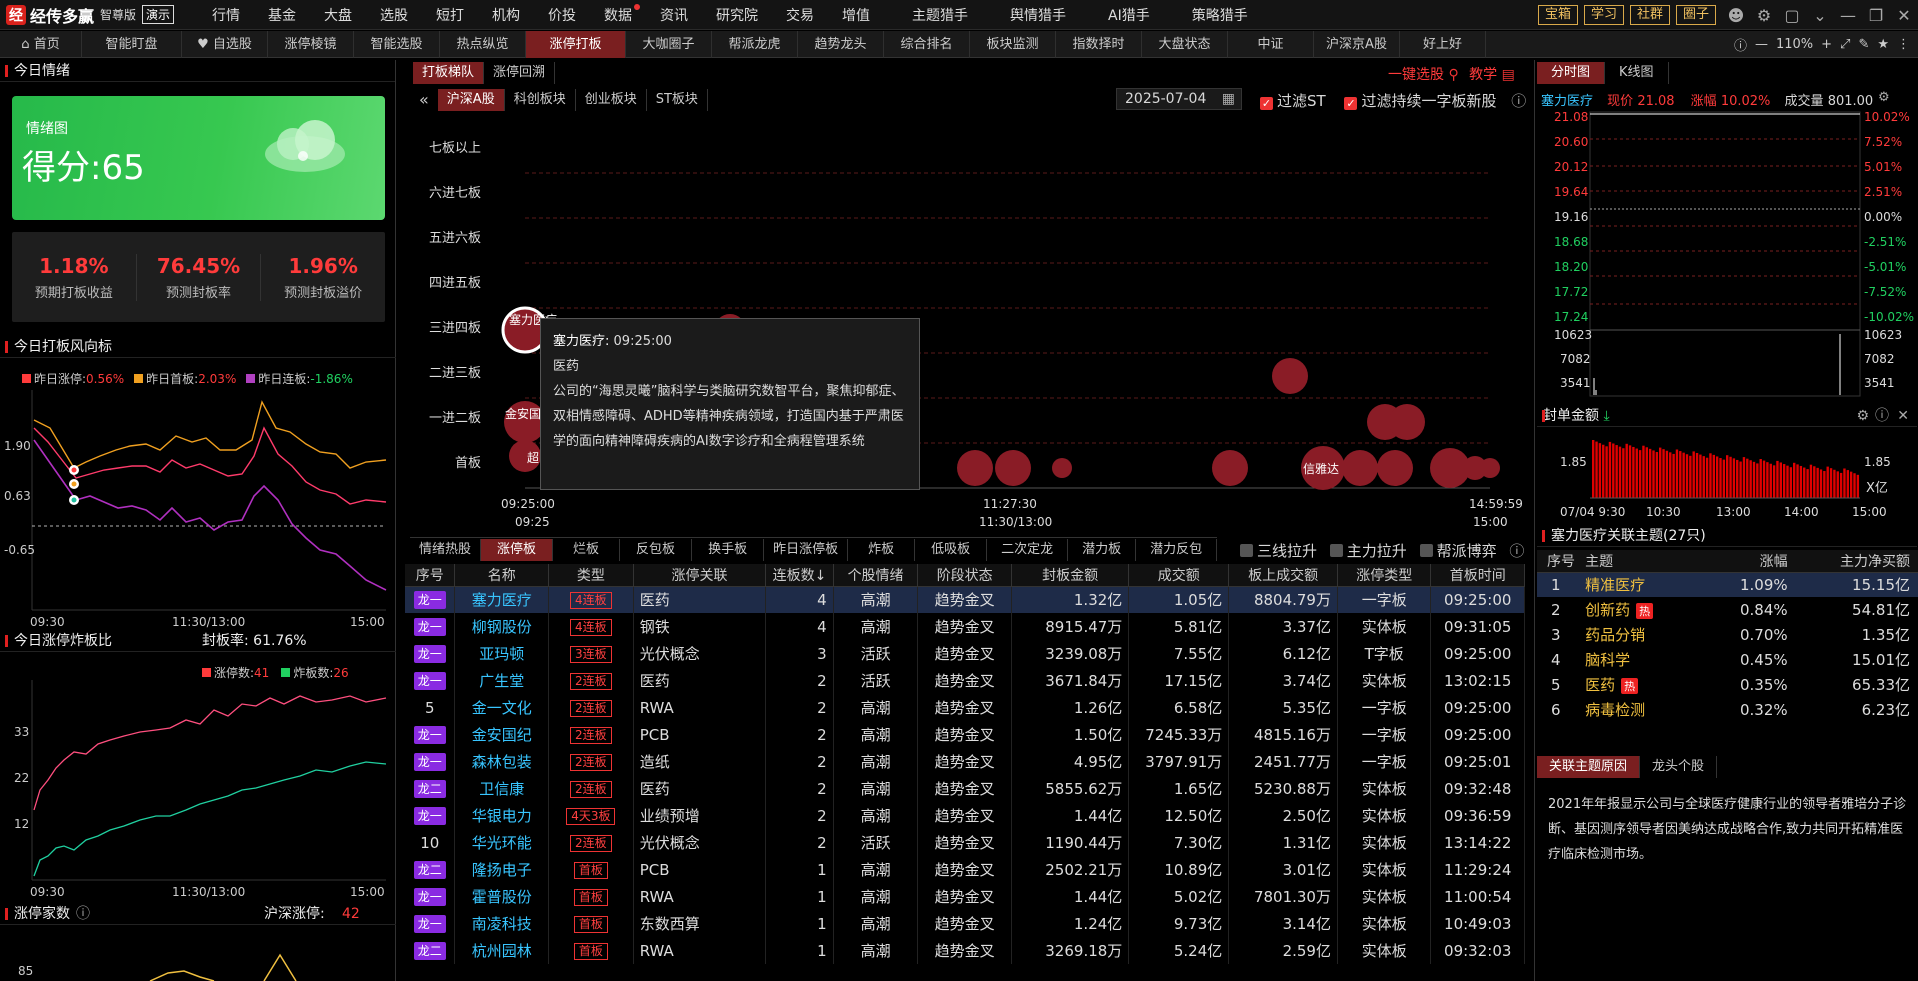 The height and width of the screenshot is (981, 1918). Describe the element at coordinates (1603, 15) in the screenshot. I see `learn-button: 学习` at that location.